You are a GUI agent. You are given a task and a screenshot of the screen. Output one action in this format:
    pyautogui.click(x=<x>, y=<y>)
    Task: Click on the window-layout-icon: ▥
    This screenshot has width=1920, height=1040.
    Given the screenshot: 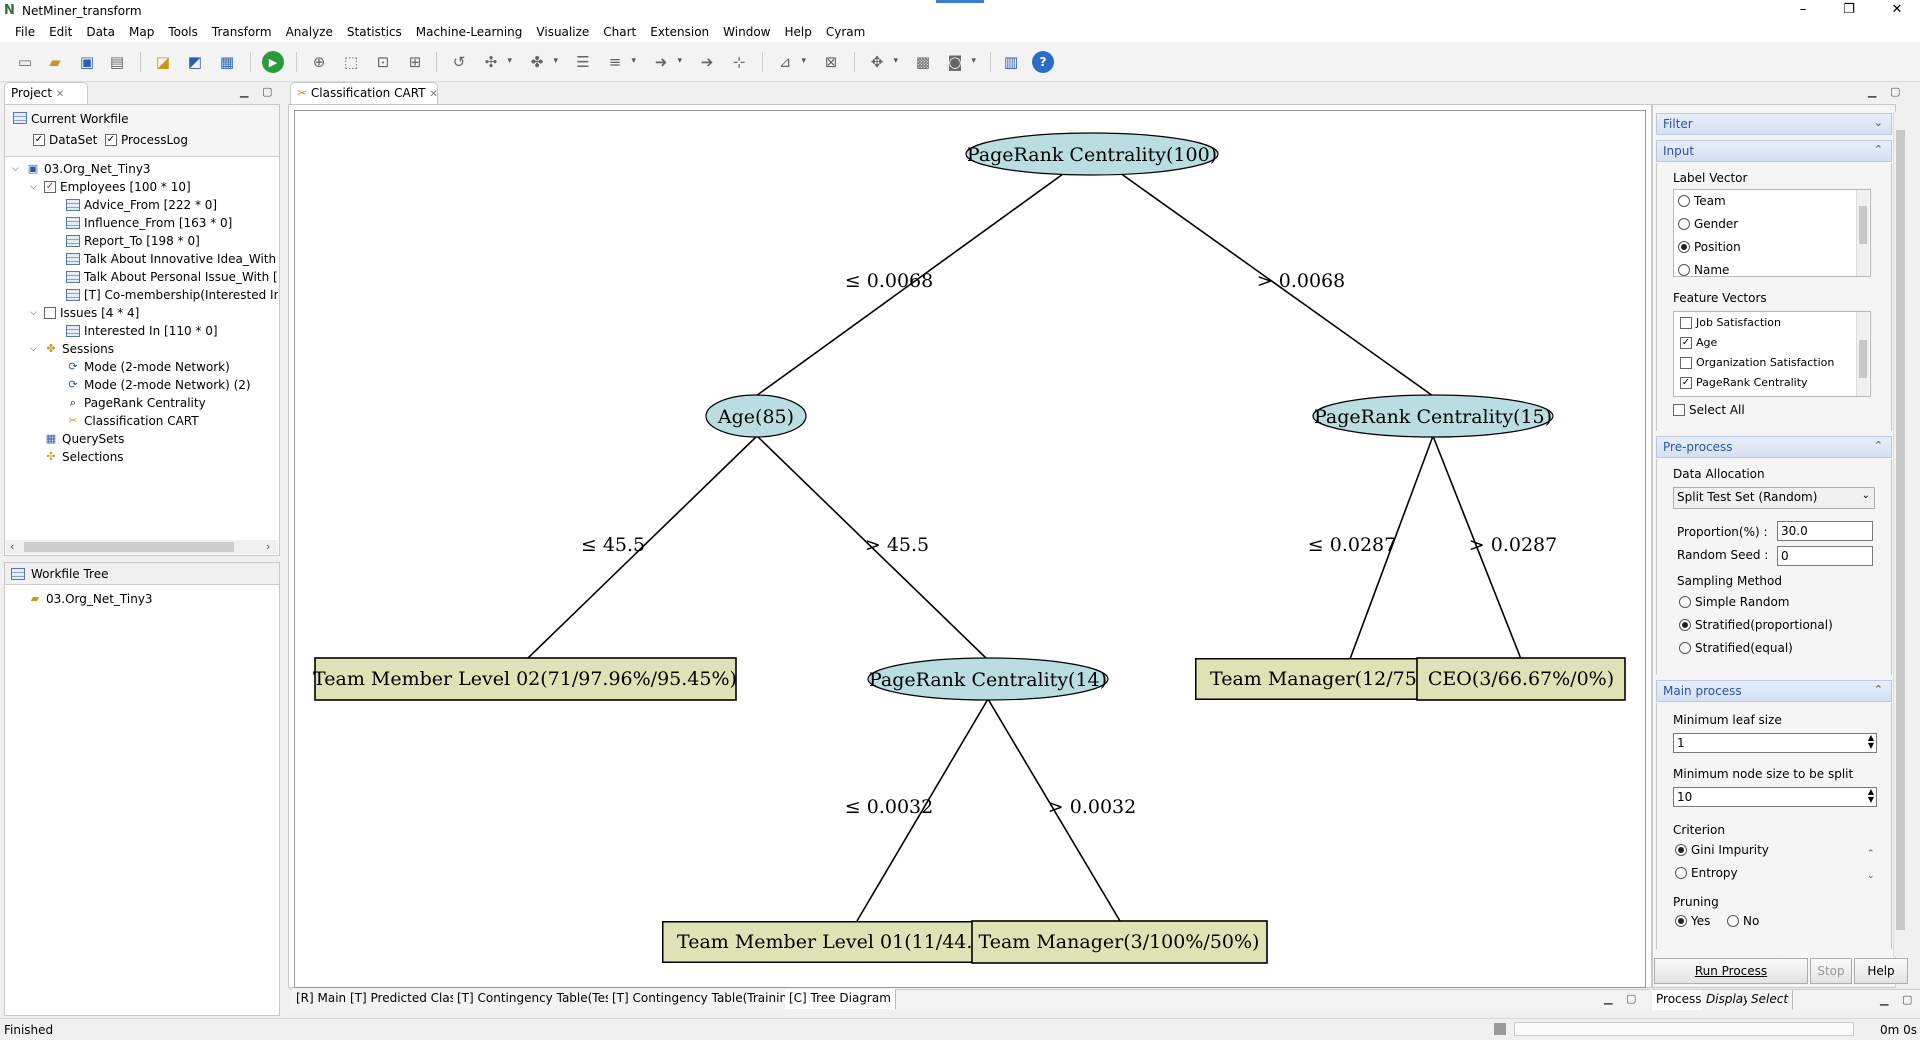 What is the action you would take?
    pyautogui.click(x=1011, y=62)
    